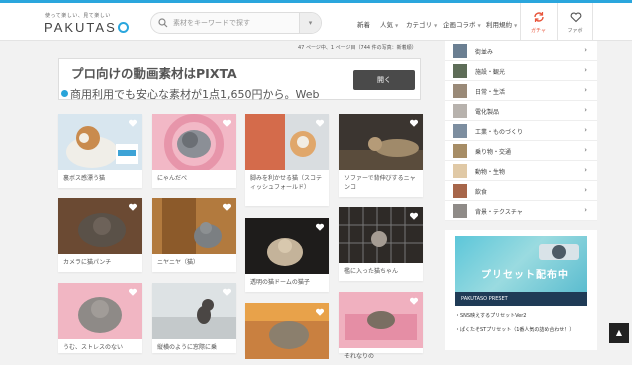  What do you see at coordinates (194, 178) in the screenshot?
I see `photo-caption: にゃんだべ` at bounding box center [194, 178].